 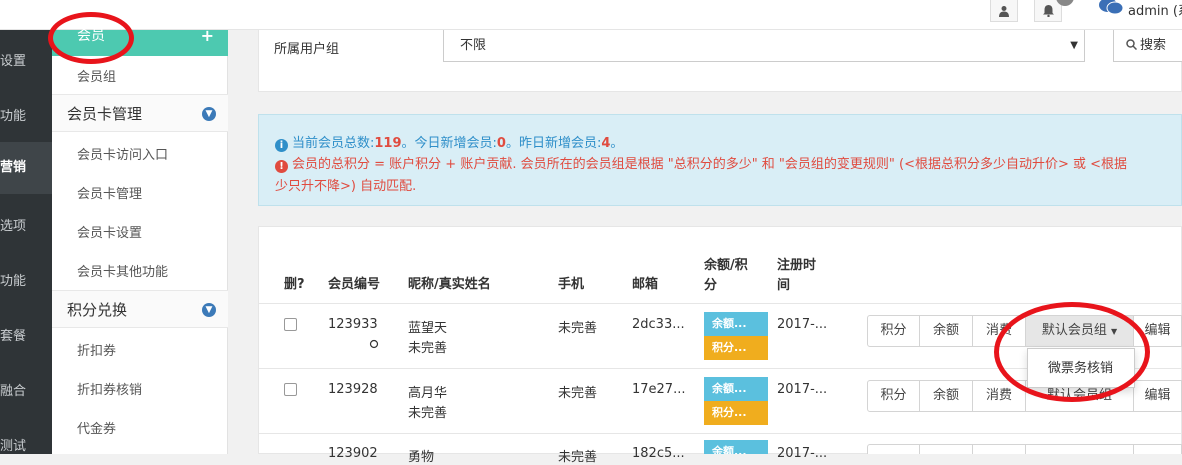 I want to click on user-icon, so click(x=1004, y=11).